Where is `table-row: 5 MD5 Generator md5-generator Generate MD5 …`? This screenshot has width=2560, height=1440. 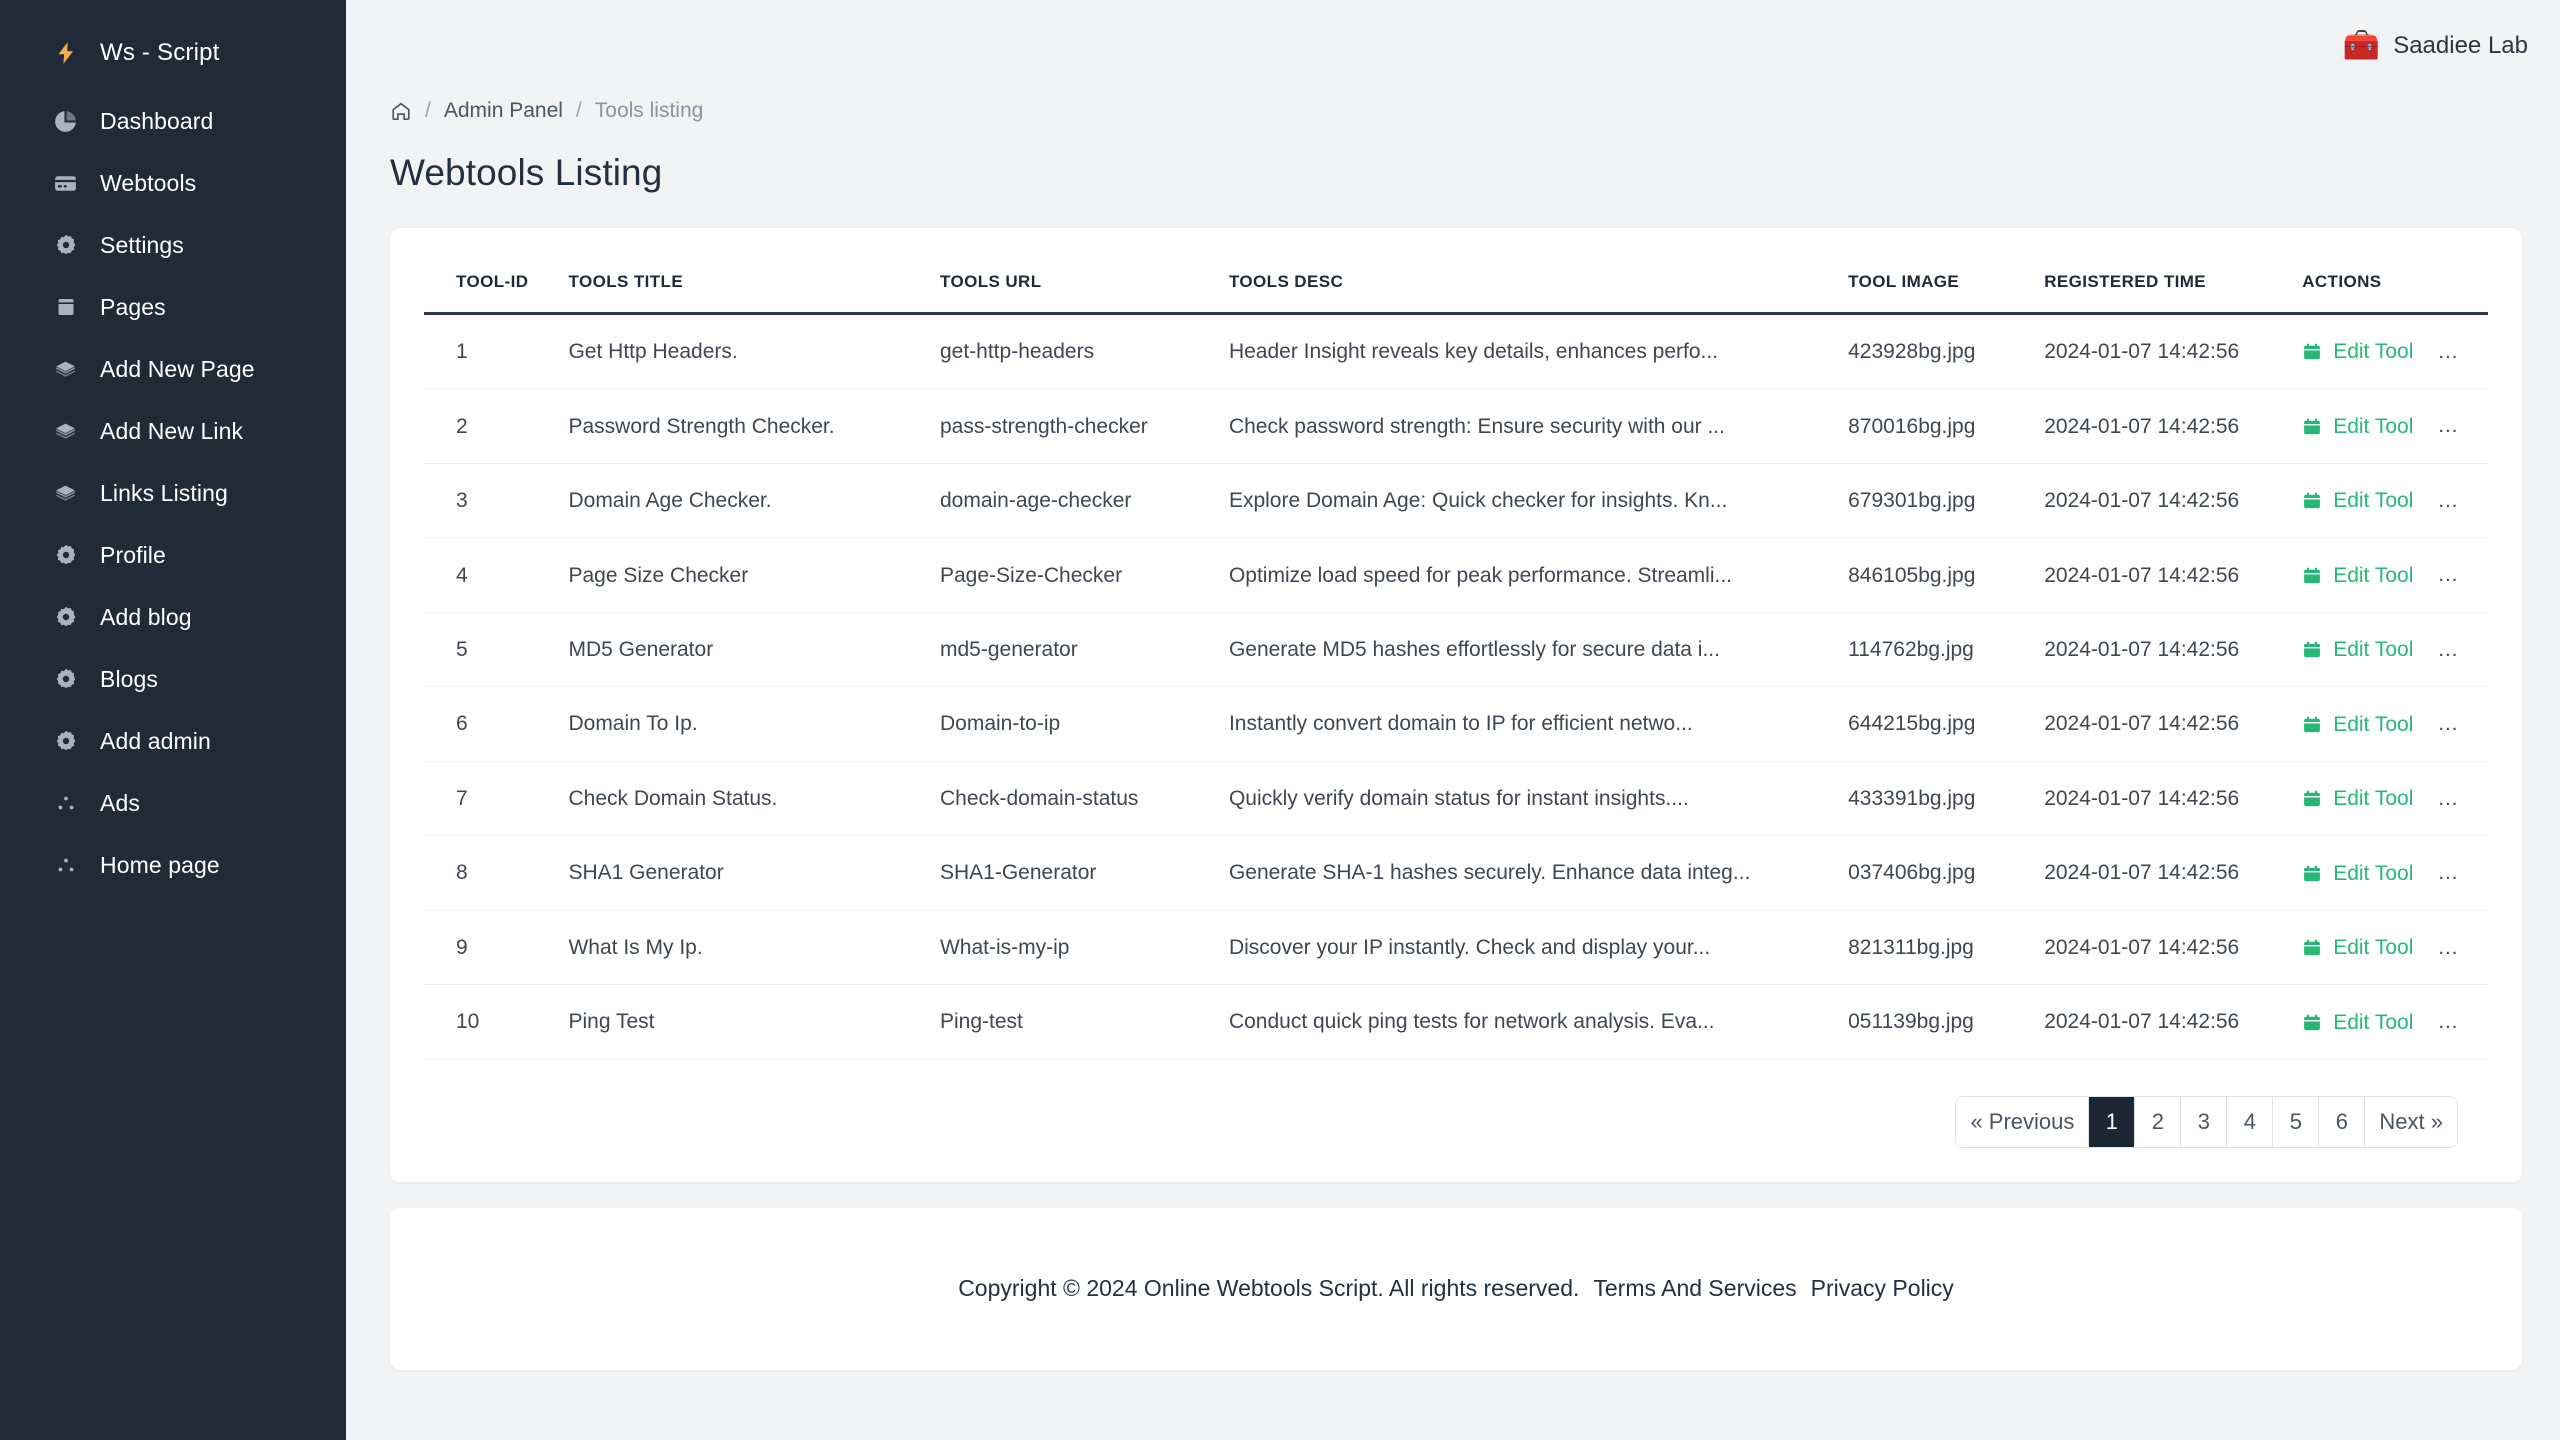 table-row: 5 MD5 Generator md5-generator Generate MD5 … is located at coordinates (1456, 650).